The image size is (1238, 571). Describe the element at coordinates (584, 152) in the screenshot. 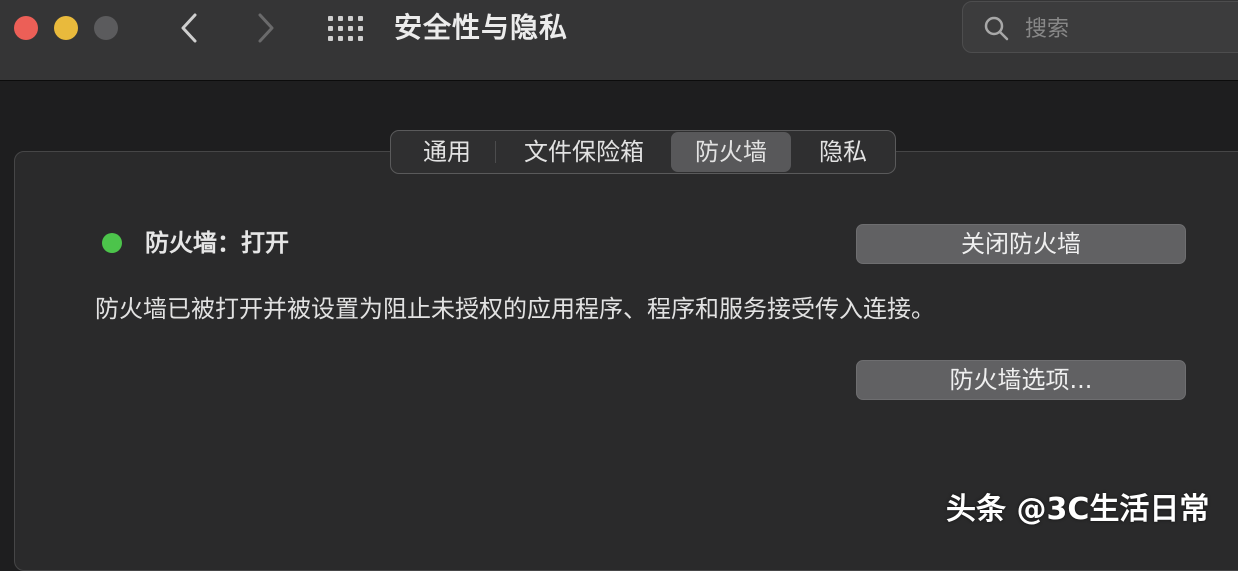

I see `tab-filevault: 文件保险箱` at that location.